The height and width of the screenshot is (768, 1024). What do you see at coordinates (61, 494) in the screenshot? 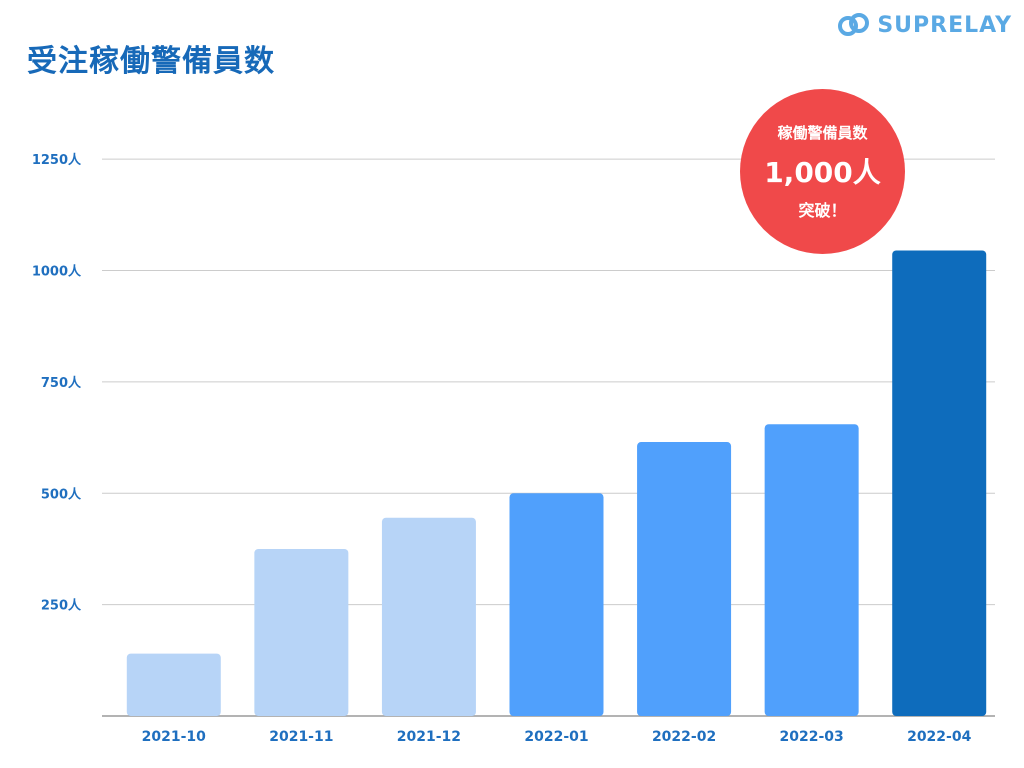
I see `y-tick-label: 500人` at bounding box center [61, 494].